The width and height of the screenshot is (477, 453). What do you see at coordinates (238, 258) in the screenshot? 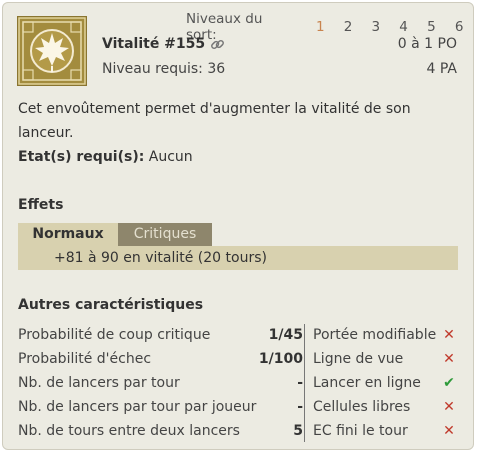
I see `effect-line: +81 à 90 en vitalité (20 tours)` at bounding box center [238, 258].